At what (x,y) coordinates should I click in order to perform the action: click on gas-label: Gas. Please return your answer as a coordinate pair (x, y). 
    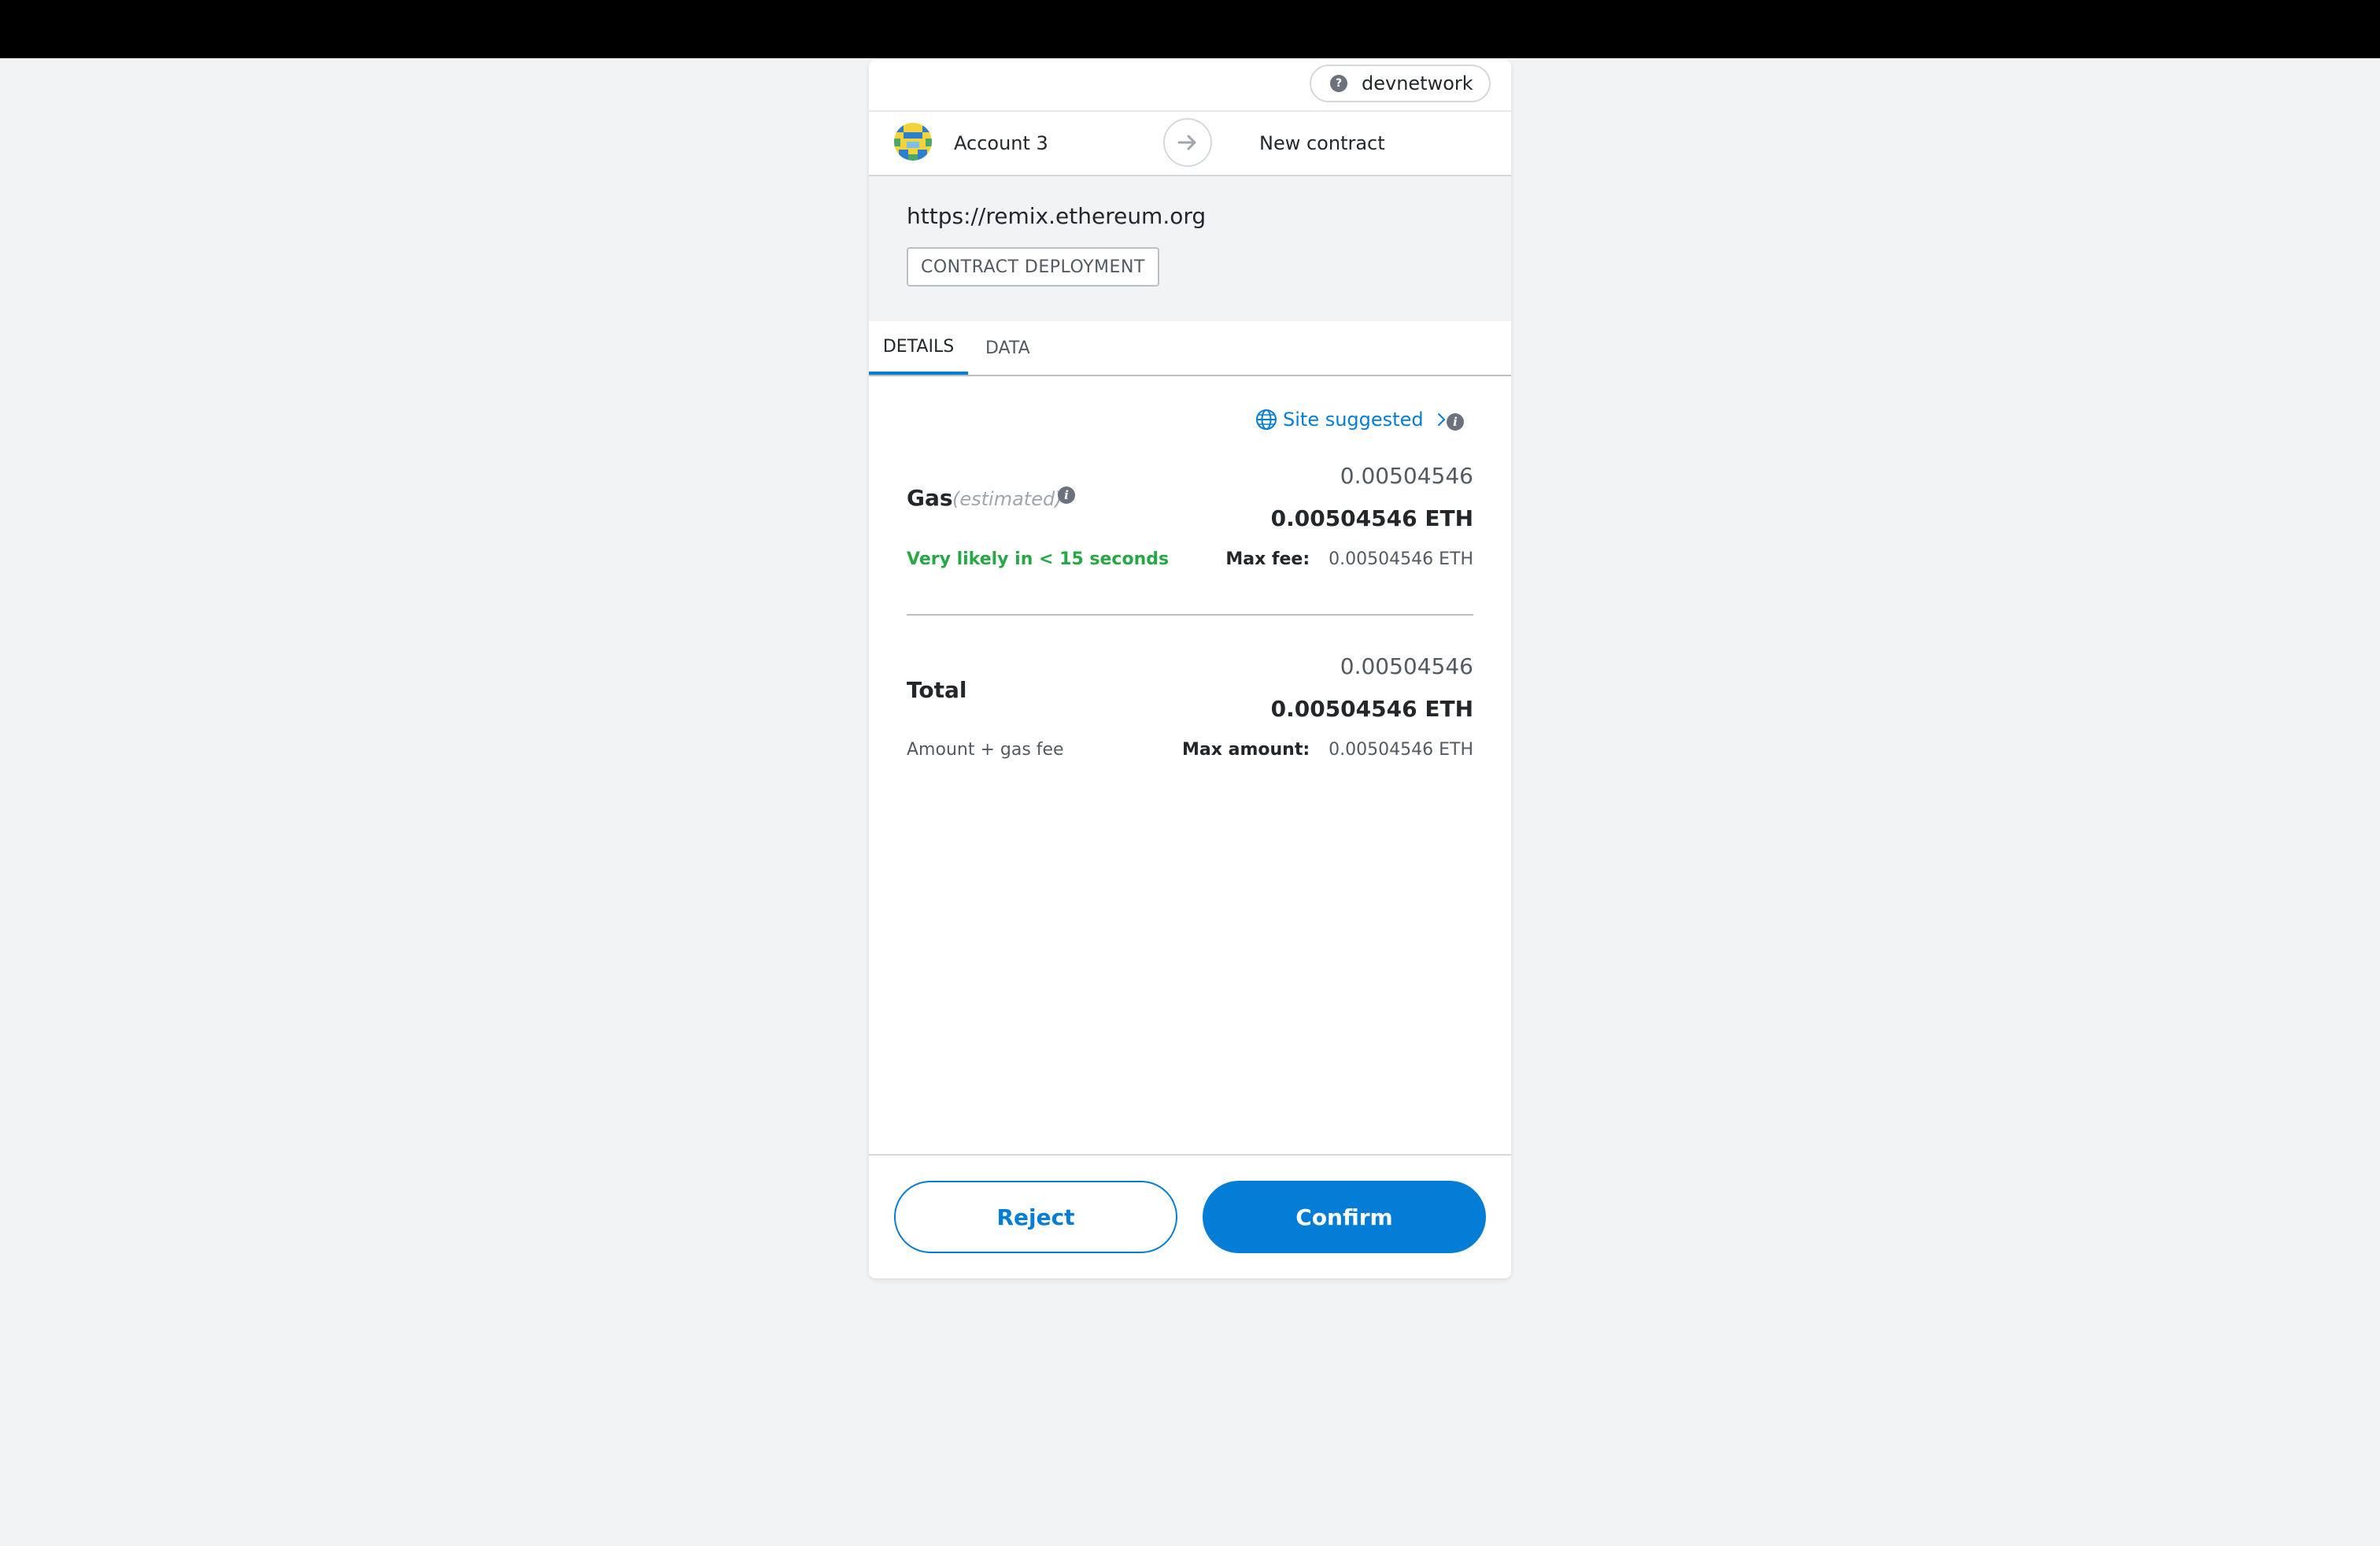
    Looking at the image, I should click on (930, 498).